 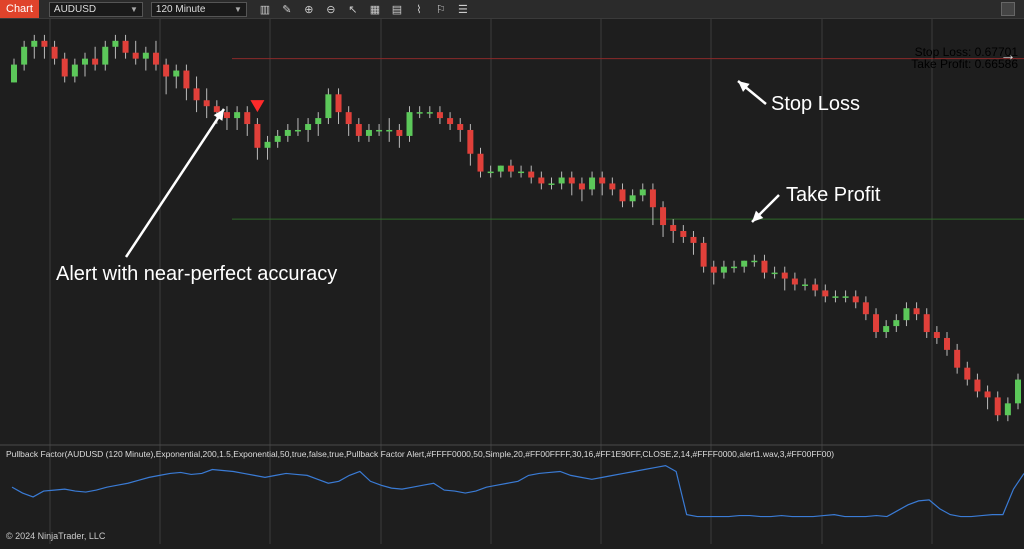 What do you see at coordinates (56, 536) in the screenshot?
I see `copyright-text: © 2024 NinjaTrader, LLC` at bounding box center [56, 536].